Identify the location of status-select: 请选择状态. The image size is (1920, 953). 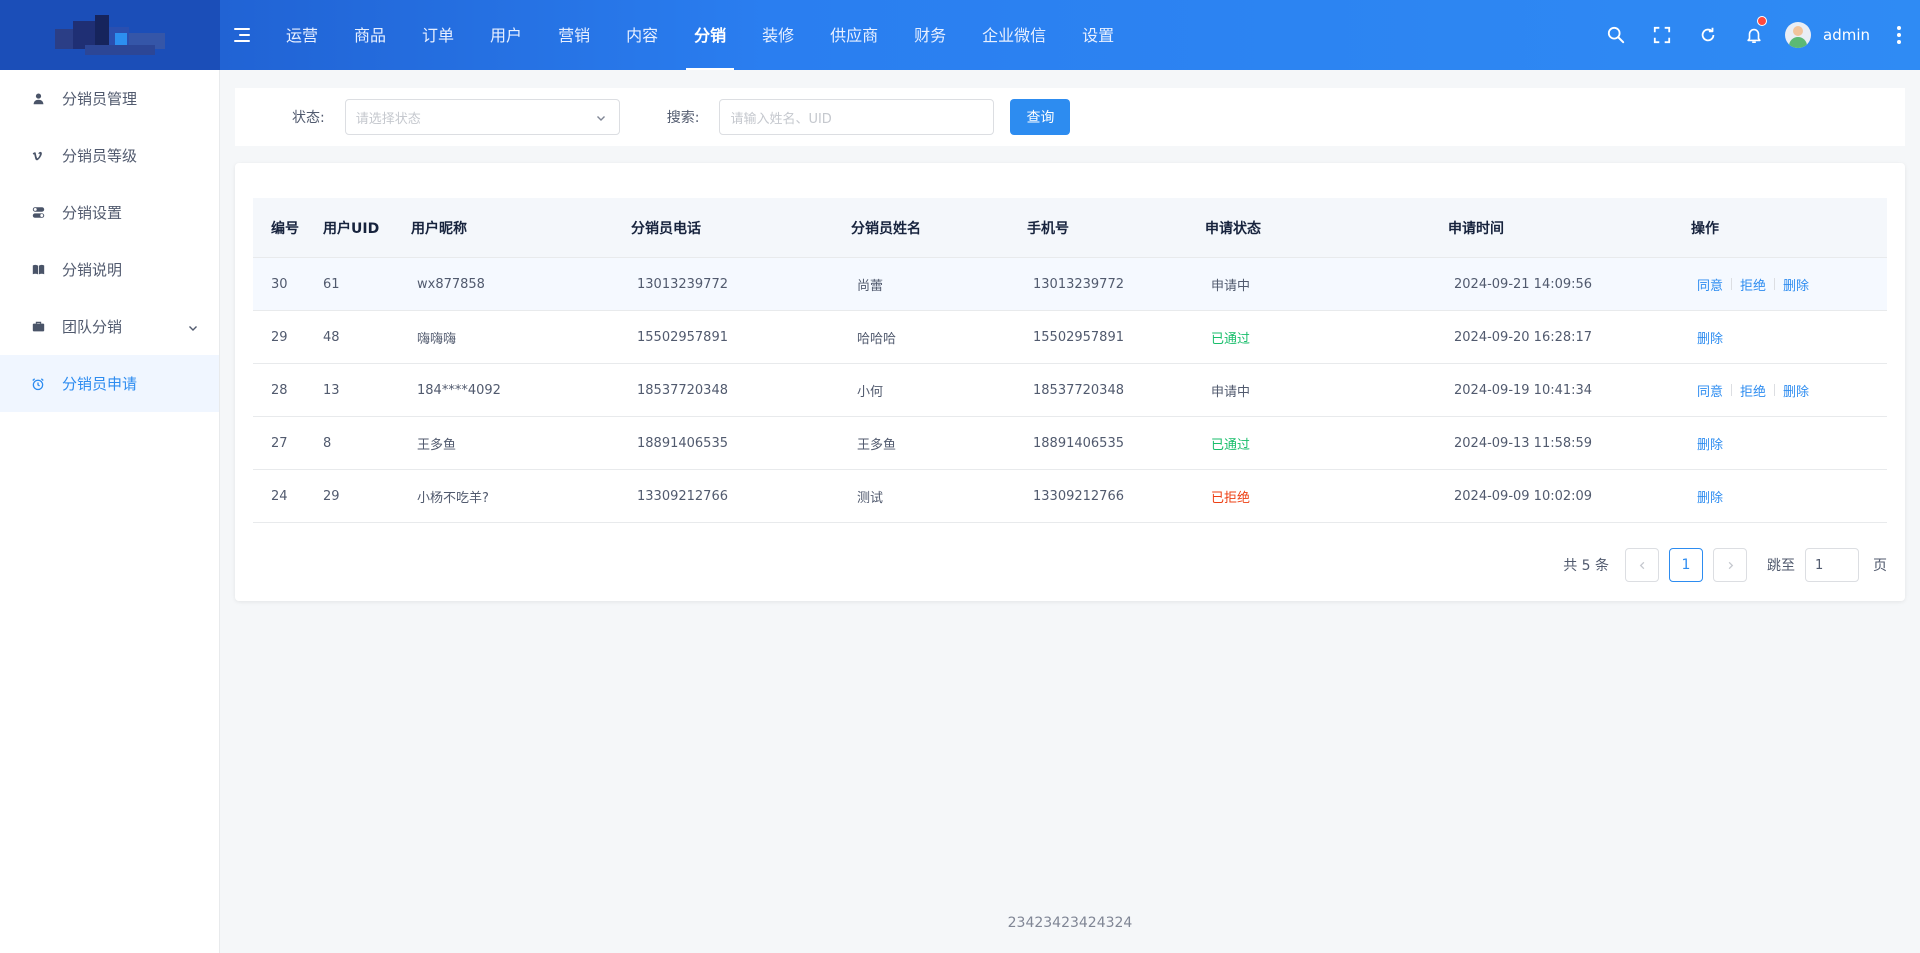
(482, 117).